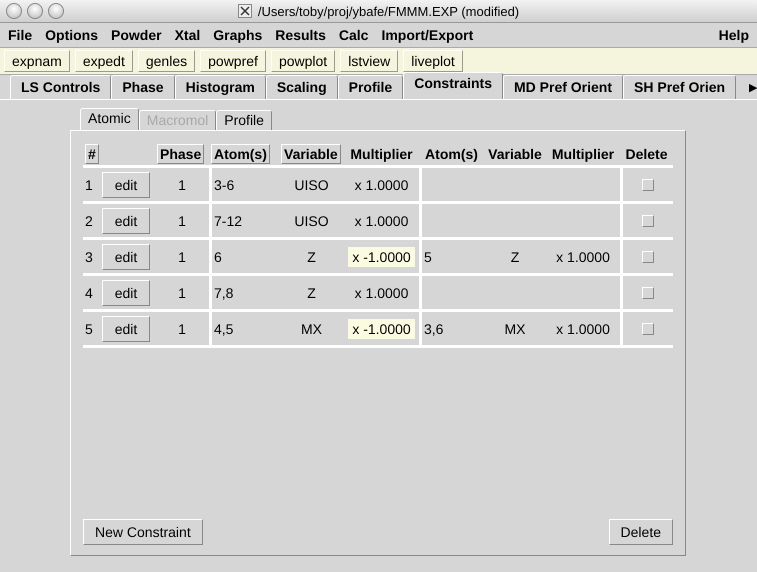 The width and height of the screenshot is (757, 572). What do you see at coordinates (224, 184) in the screenshot?
I see `table-cell: 3-6` at bounding box center [224, 184].